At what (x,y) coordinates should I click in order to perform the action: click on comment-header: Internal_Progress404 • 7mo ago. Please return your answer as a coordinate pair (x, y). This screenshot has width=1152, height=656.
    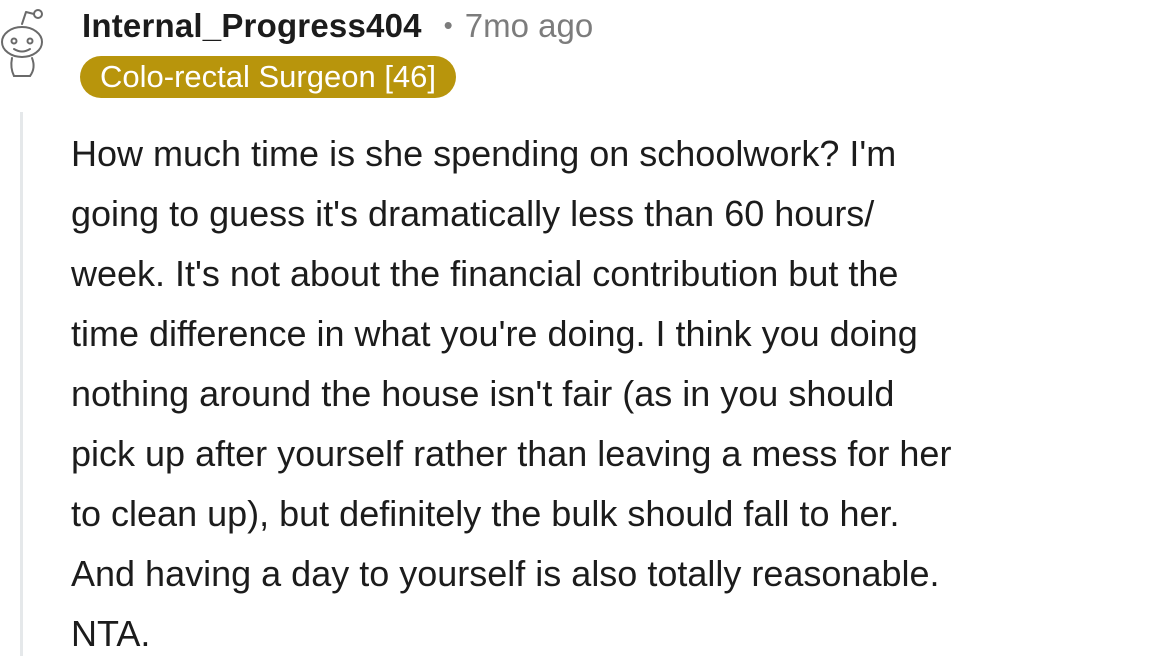
    Looking at the image, I should click on (337, 26).